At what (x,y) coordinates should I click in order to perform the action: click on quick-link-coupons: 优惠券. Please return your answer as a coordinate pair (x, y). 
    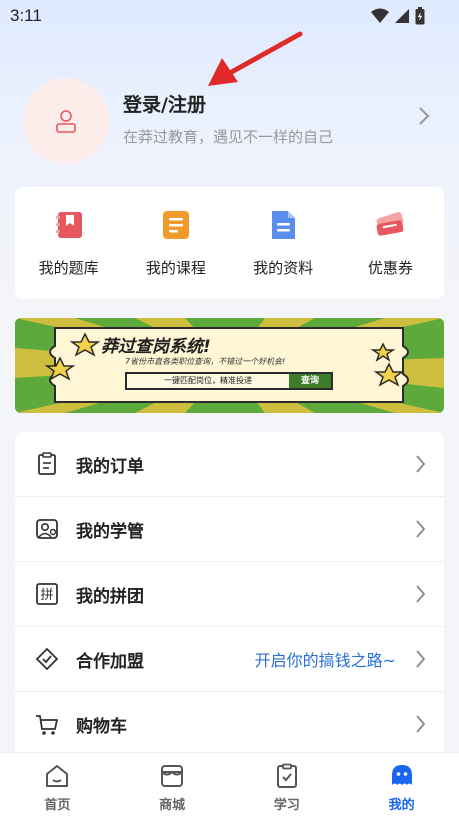
    Looking at the image, I should click on (390, 243).